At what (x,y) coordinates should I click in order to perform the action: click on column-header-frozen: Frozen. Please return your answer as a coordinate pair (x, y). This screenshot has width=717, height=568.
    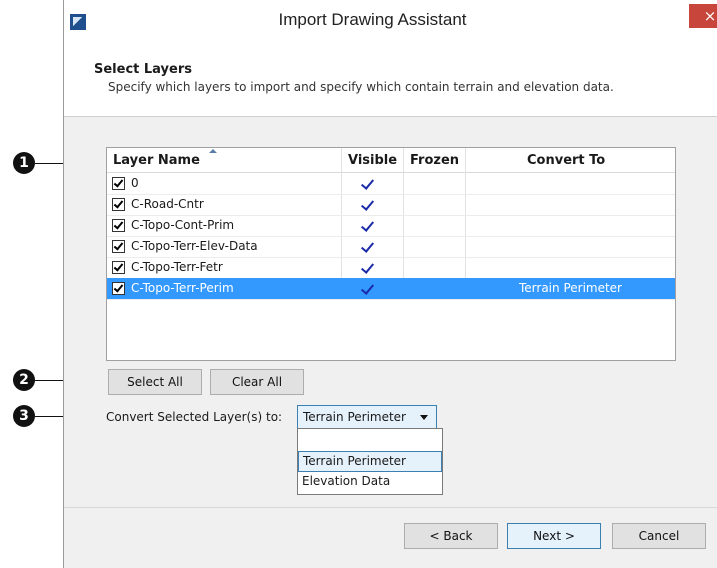
    Looking at the image, I should click on (434, 160).